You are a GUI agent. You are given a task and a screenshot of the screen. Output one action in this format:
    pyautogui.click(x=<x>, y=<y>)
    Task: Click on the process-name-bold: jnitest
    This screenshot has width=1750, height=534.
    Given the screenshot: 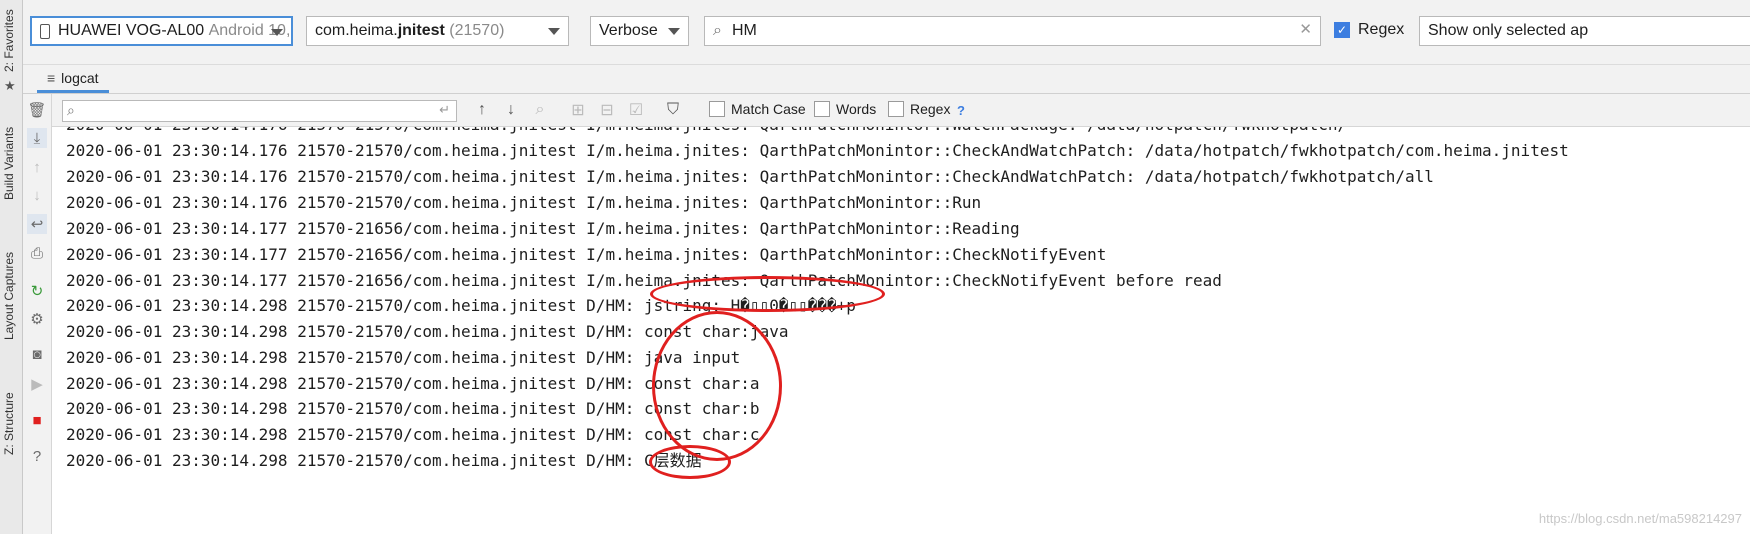 What is the action you would take?
    pyautogui.click(x=421, y=30)
    